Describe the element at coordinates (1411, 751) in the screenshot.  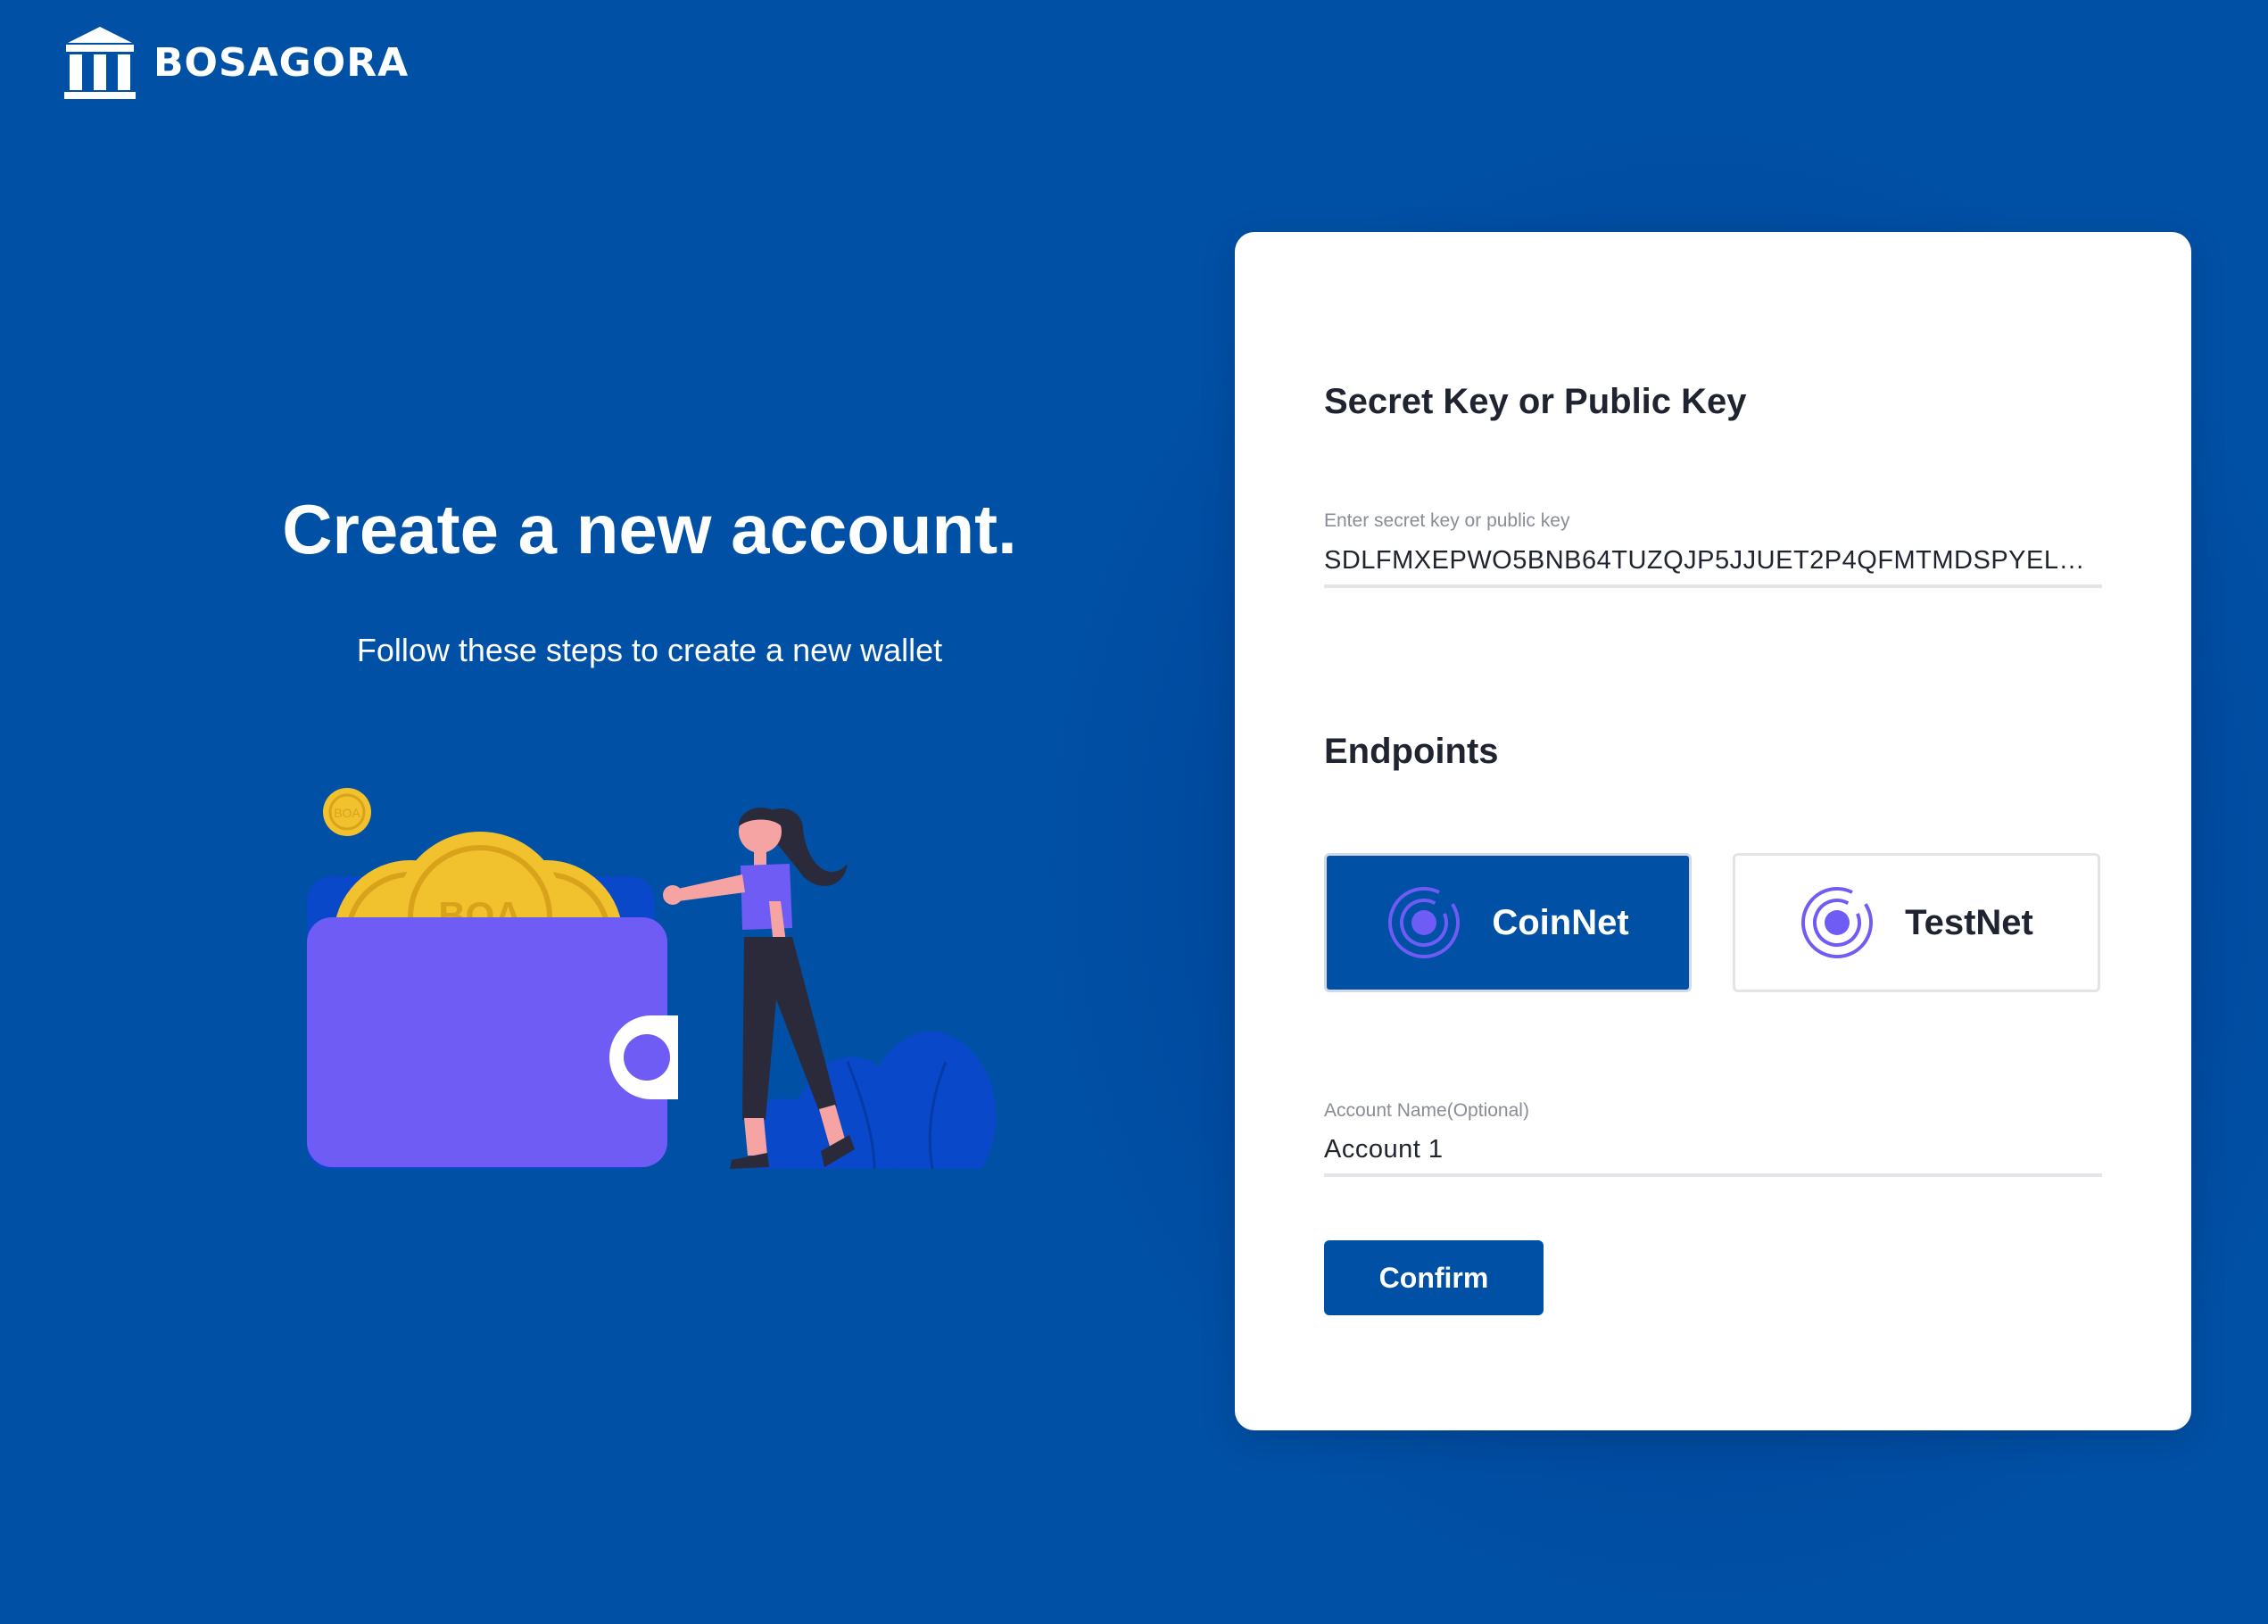
I see `endpoints-title: Endpoints` at that location.